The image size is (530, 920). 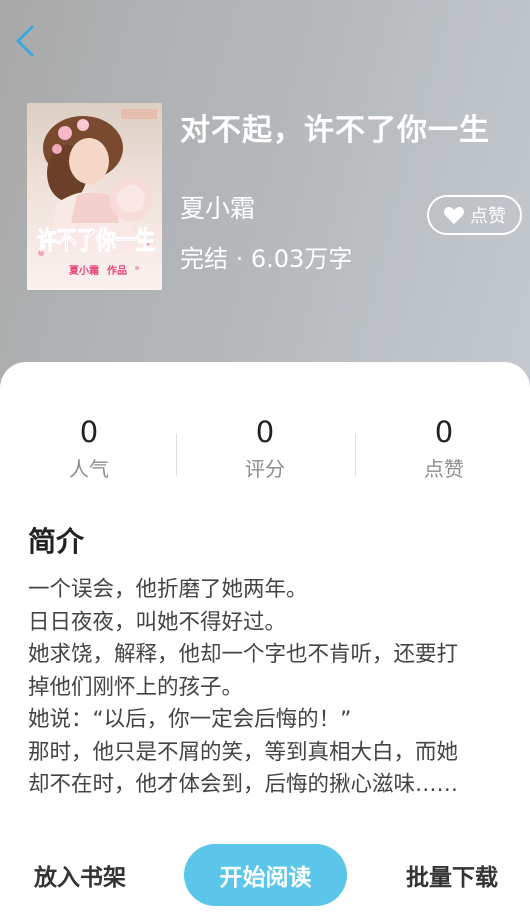 What do you see at coordinates (117, 270) in the screenshot?
I see `cover-author-suffix: 作品` at bounding box center [117, 270].